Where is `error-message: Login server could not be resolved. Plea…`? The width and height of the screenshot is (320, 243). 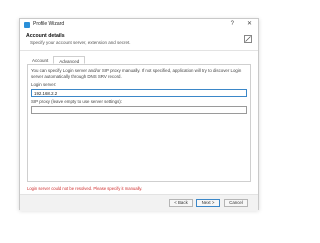 error-message: Login server could not be resolved. Plea… is located at coordinates (85, 188).